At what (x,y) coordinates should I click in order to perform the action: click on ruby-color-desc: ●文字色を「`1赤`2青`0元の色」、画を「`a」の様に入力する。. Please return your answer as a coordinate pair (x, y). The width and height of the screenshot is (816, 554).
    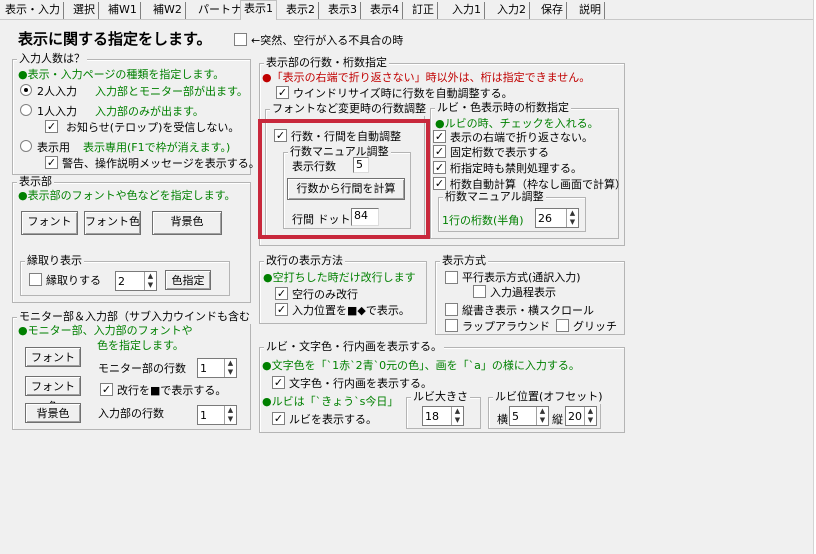
    Looking at the image, I should click on (421, 365).